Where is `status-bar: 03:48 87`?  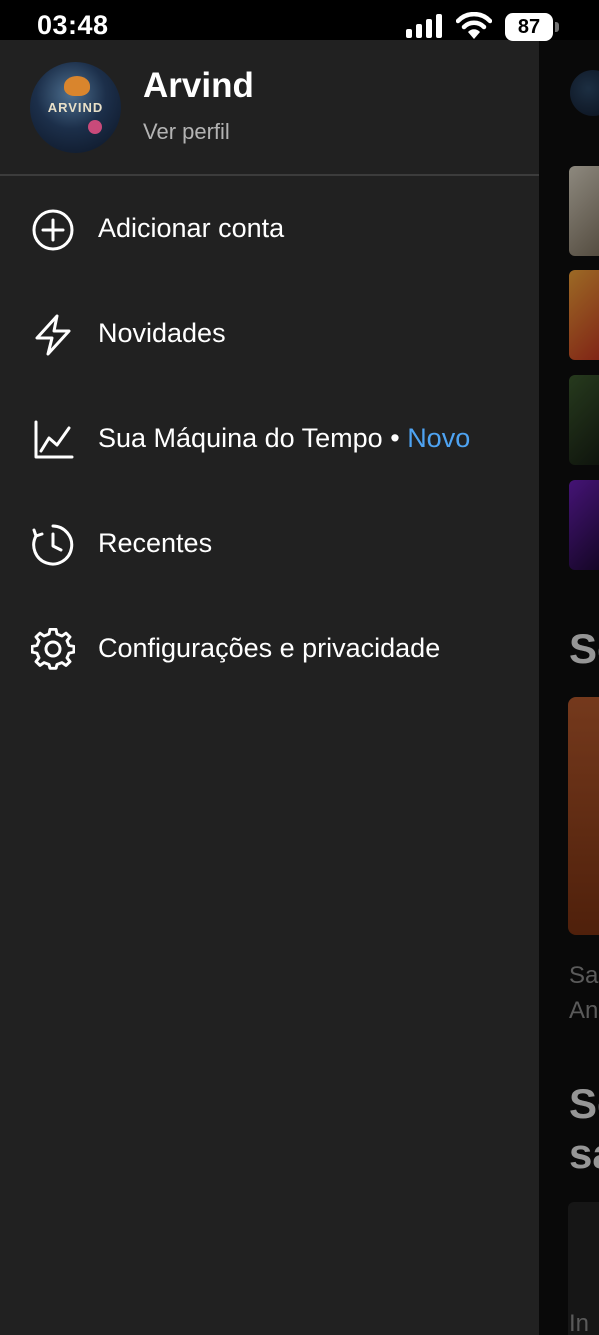 status-bar: 03:48 87 is located at coordinates (299, 20).